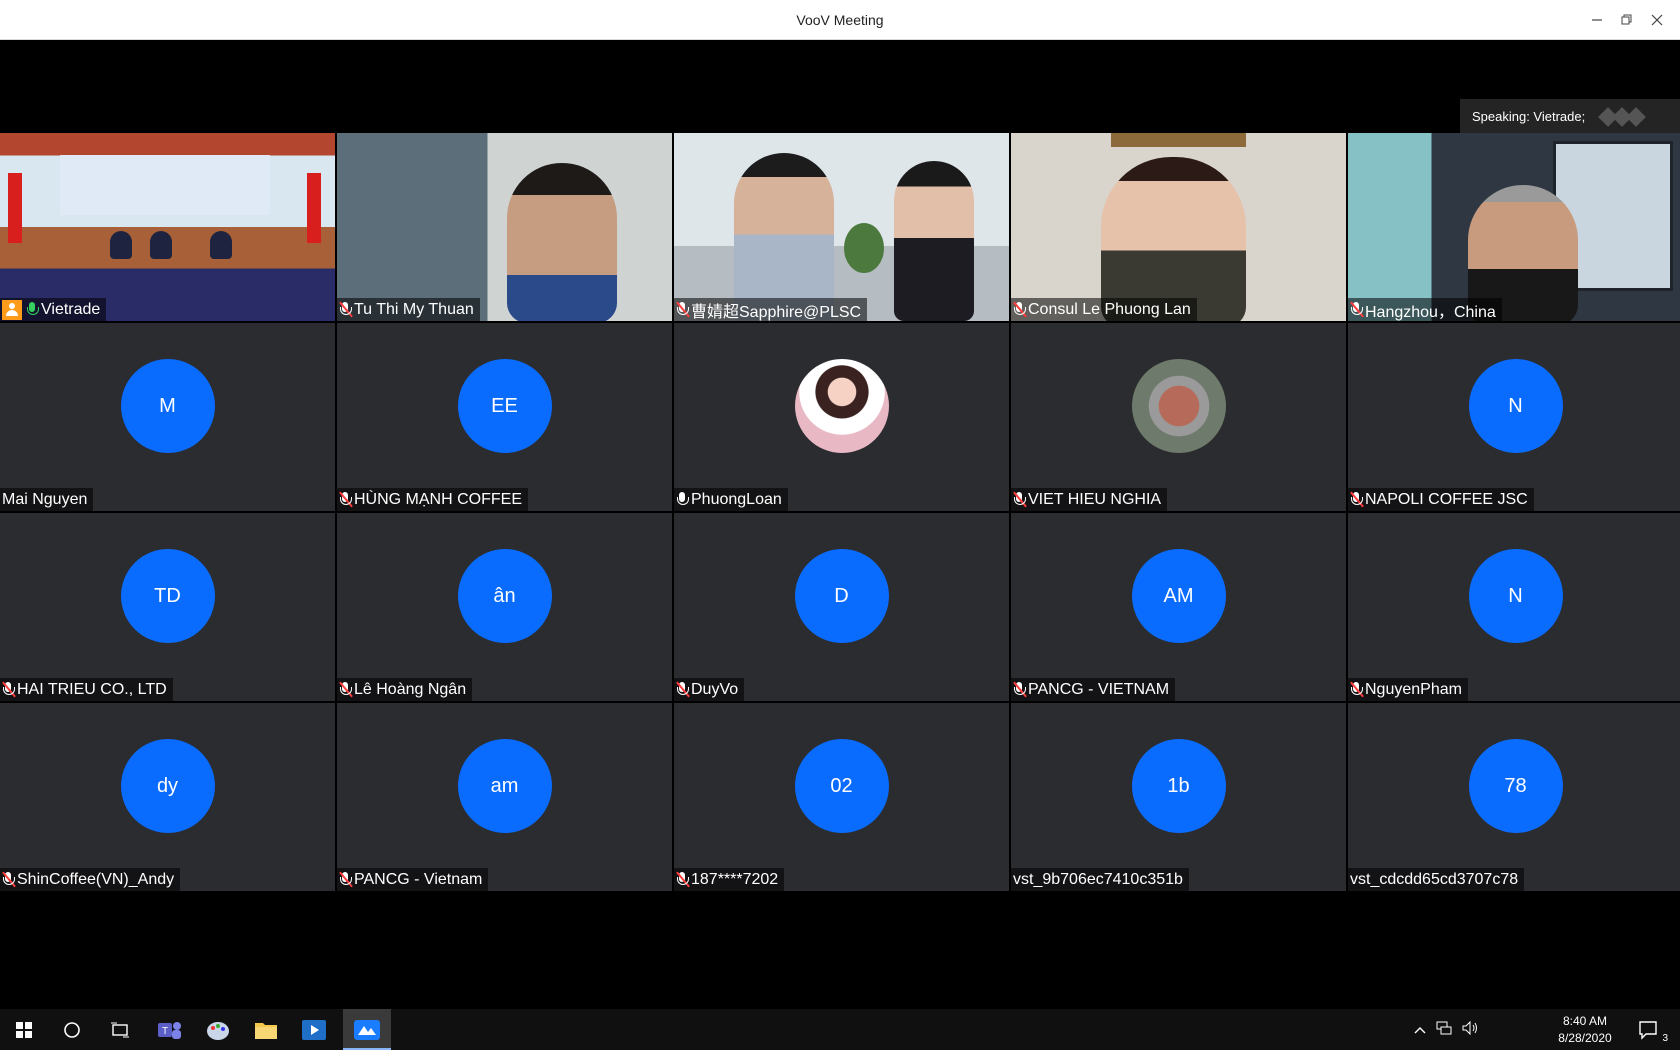  I want to click on volume-icon, so click(1469, 1028).